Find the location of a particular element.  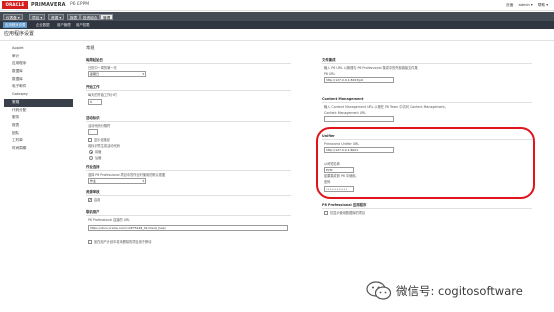

show-full-path-checkbox is located at coordinates (90, 140).